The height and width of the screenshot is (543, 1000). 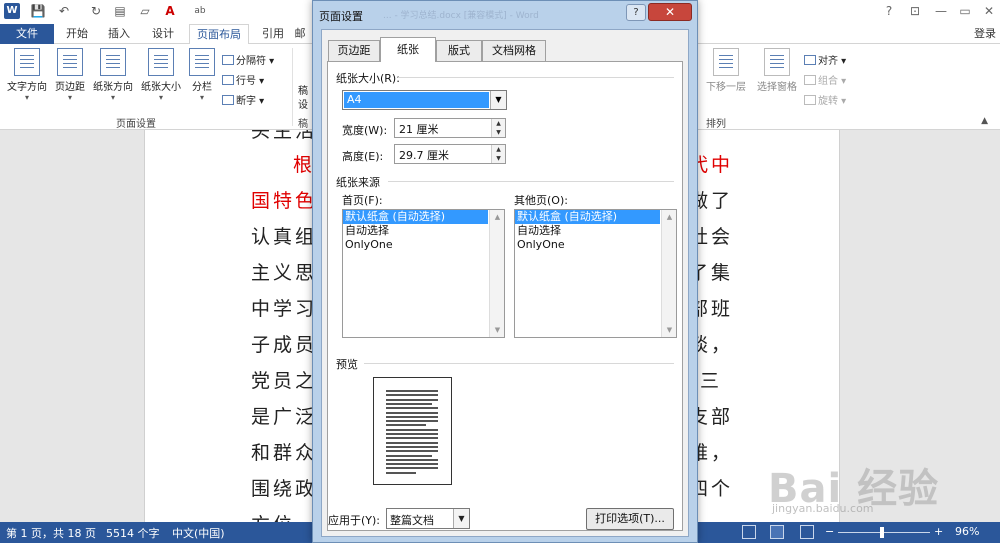 What do you see at coordinates (300, 34) in the screenshot?
I see `tab-mailings: 邮` at bounding box center [300, 34].